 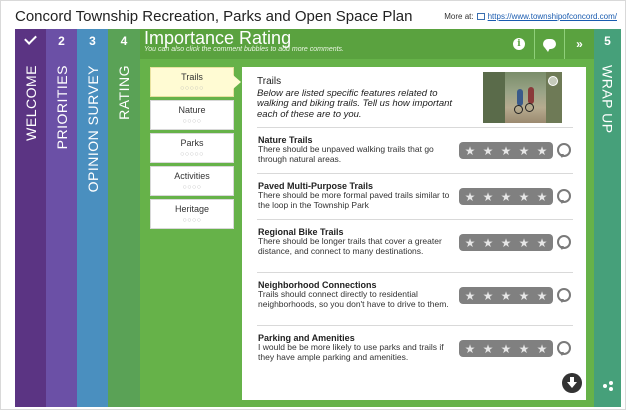 What do you see at coordinates (92, 129) in the screenshot?
I see `tab-label: OPINION SURVEY` at bounding box center [92, 129].